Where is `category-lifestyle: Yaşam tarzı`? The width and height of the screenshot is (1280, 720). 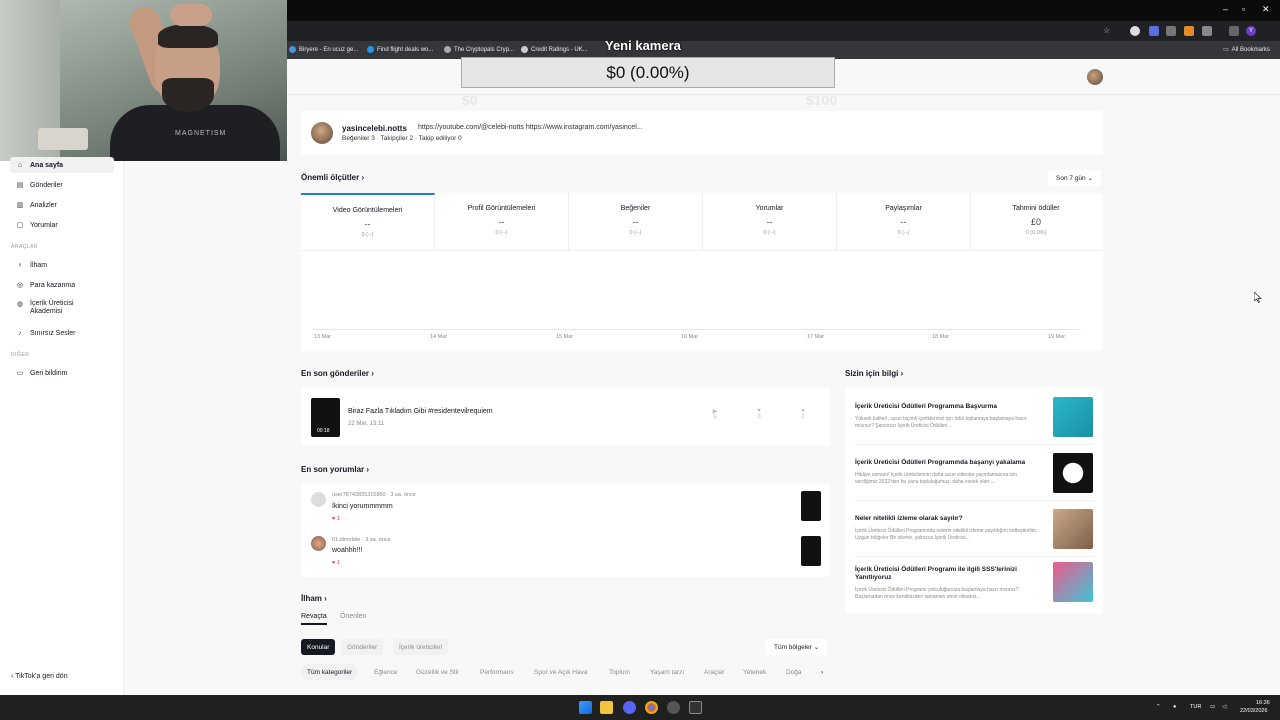
category-lifestyle: Yaşam tarzı is located at coordinates (667, 672).